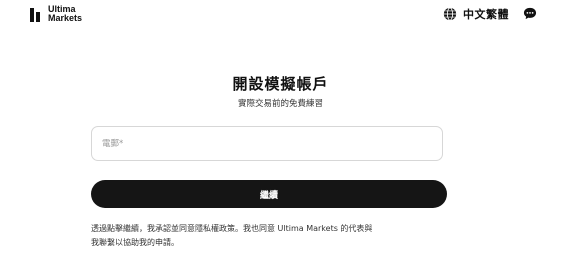  Describe the element at coordinates (280, 84) in the screenshot. I see `page-title: 開設模擬帳戶` at that location.